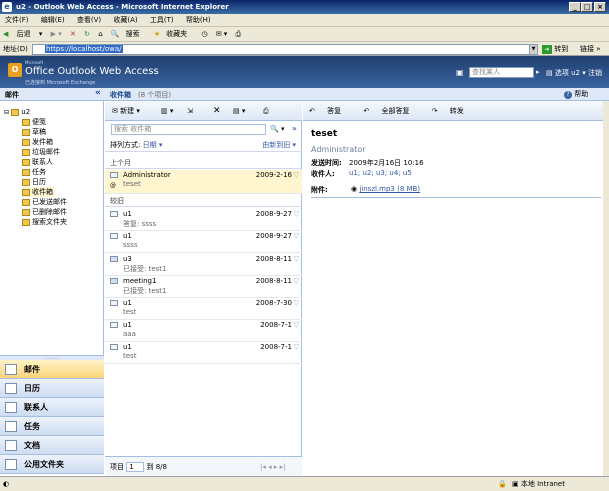 The height and width of the screenshot is (491, 609). I want to click on message-row: u1 答复: ssss 2008-9-27 ▽, so click(203, 220).